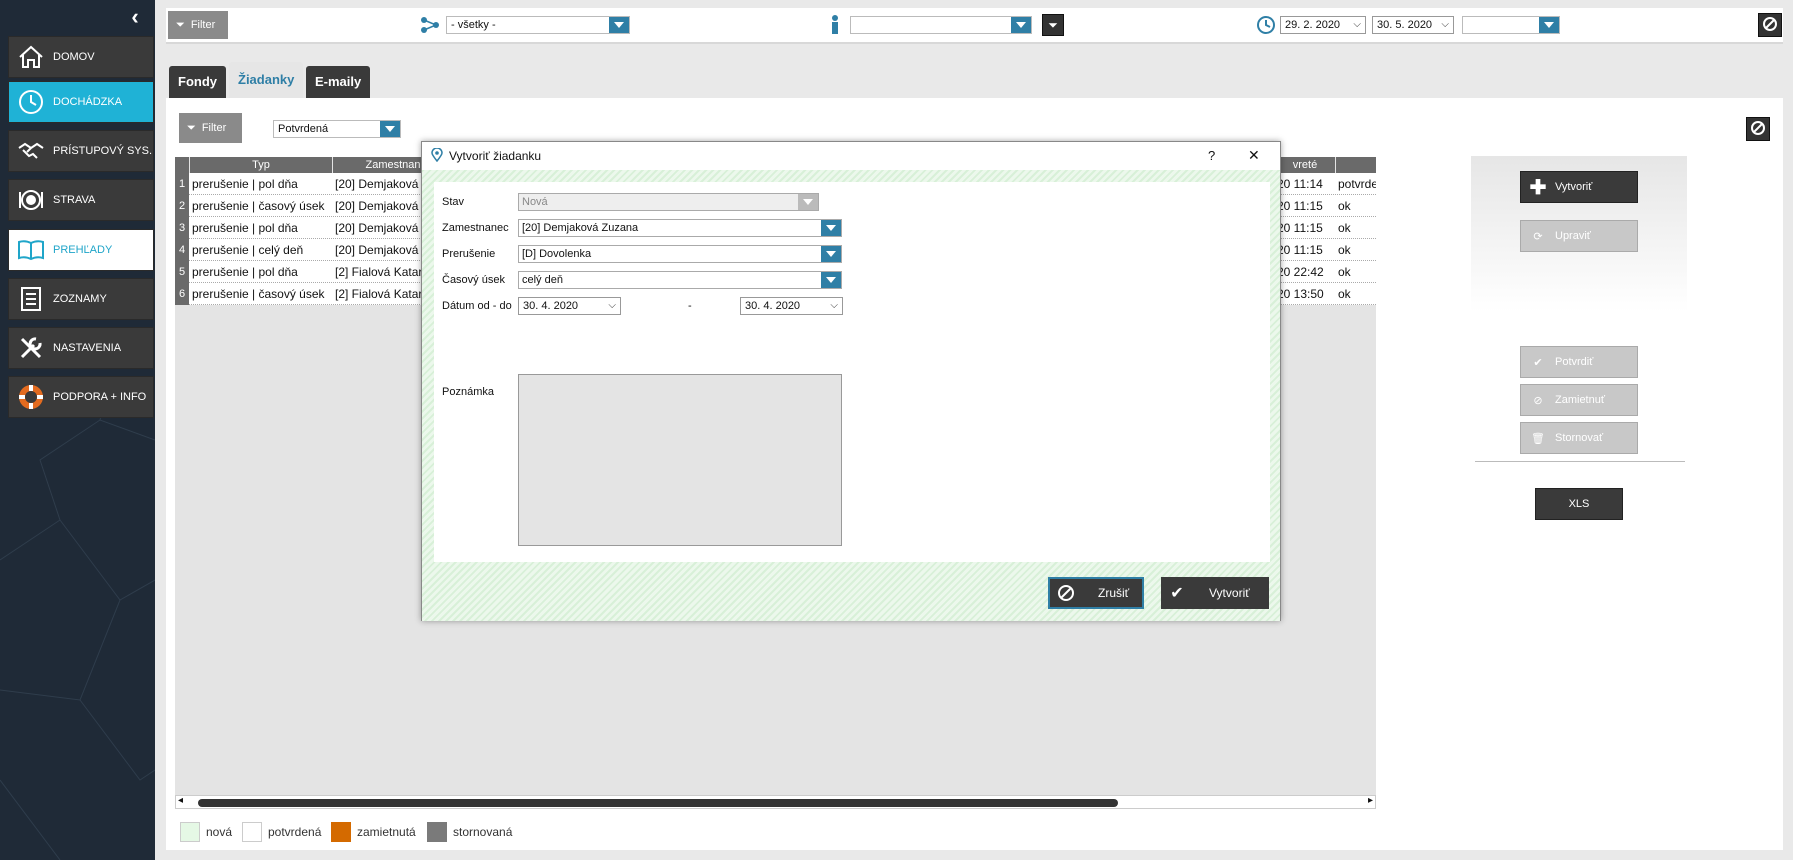 This screenshot has height=860, width=1793. What do you see at coordinates (668, 202) in the screenshot?
I see `stav-select: Nová` at bounding box center [668, 202].